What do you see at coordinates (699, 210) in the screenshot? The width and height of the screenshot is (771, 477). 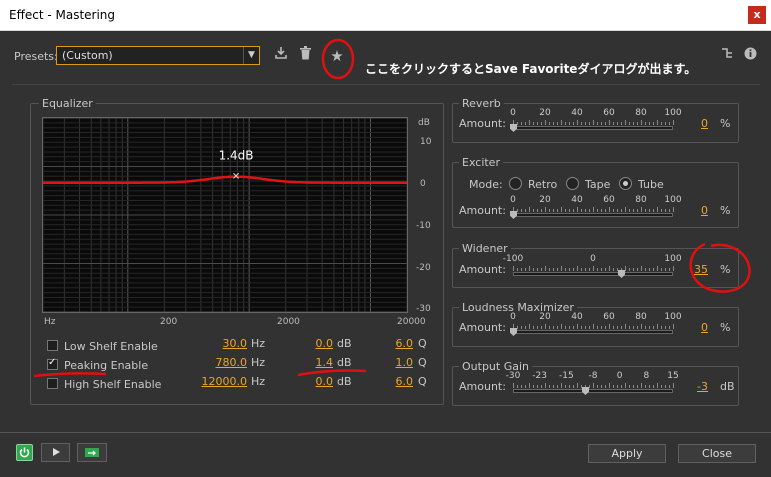 I see `exciter-value: 0` at bounding box center [699, 210].